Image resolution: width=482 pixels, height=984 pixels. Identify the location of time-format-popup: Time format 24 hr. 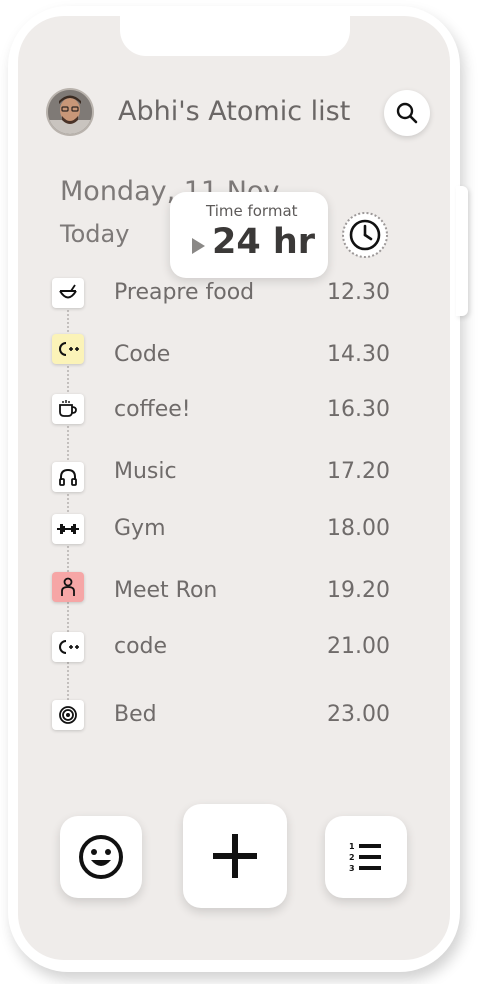
(249, 235).